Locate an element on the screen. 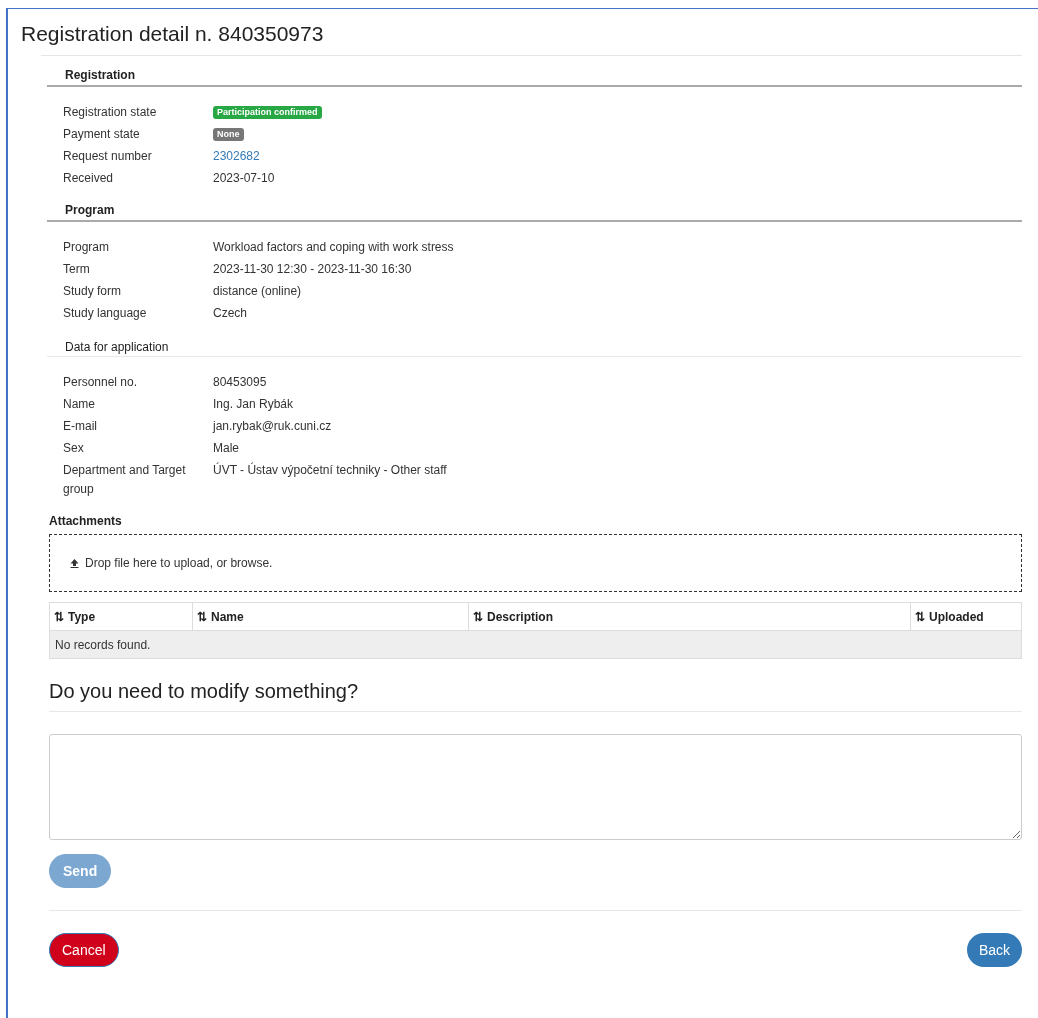  field-value: Czech is located at coordinates (230, 313).